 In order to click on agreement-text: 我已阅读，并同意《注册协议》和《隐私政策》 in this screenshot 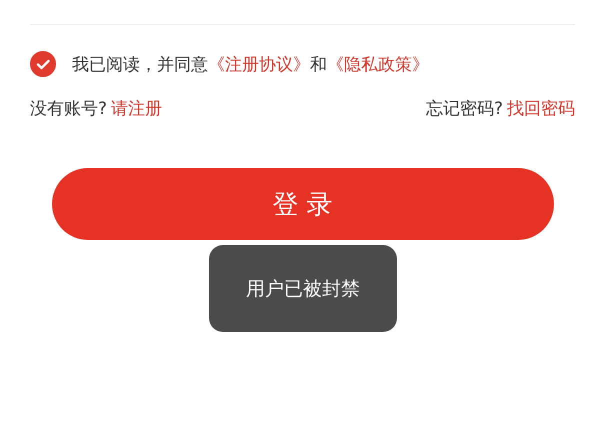, I will do `click(250, 65)`.